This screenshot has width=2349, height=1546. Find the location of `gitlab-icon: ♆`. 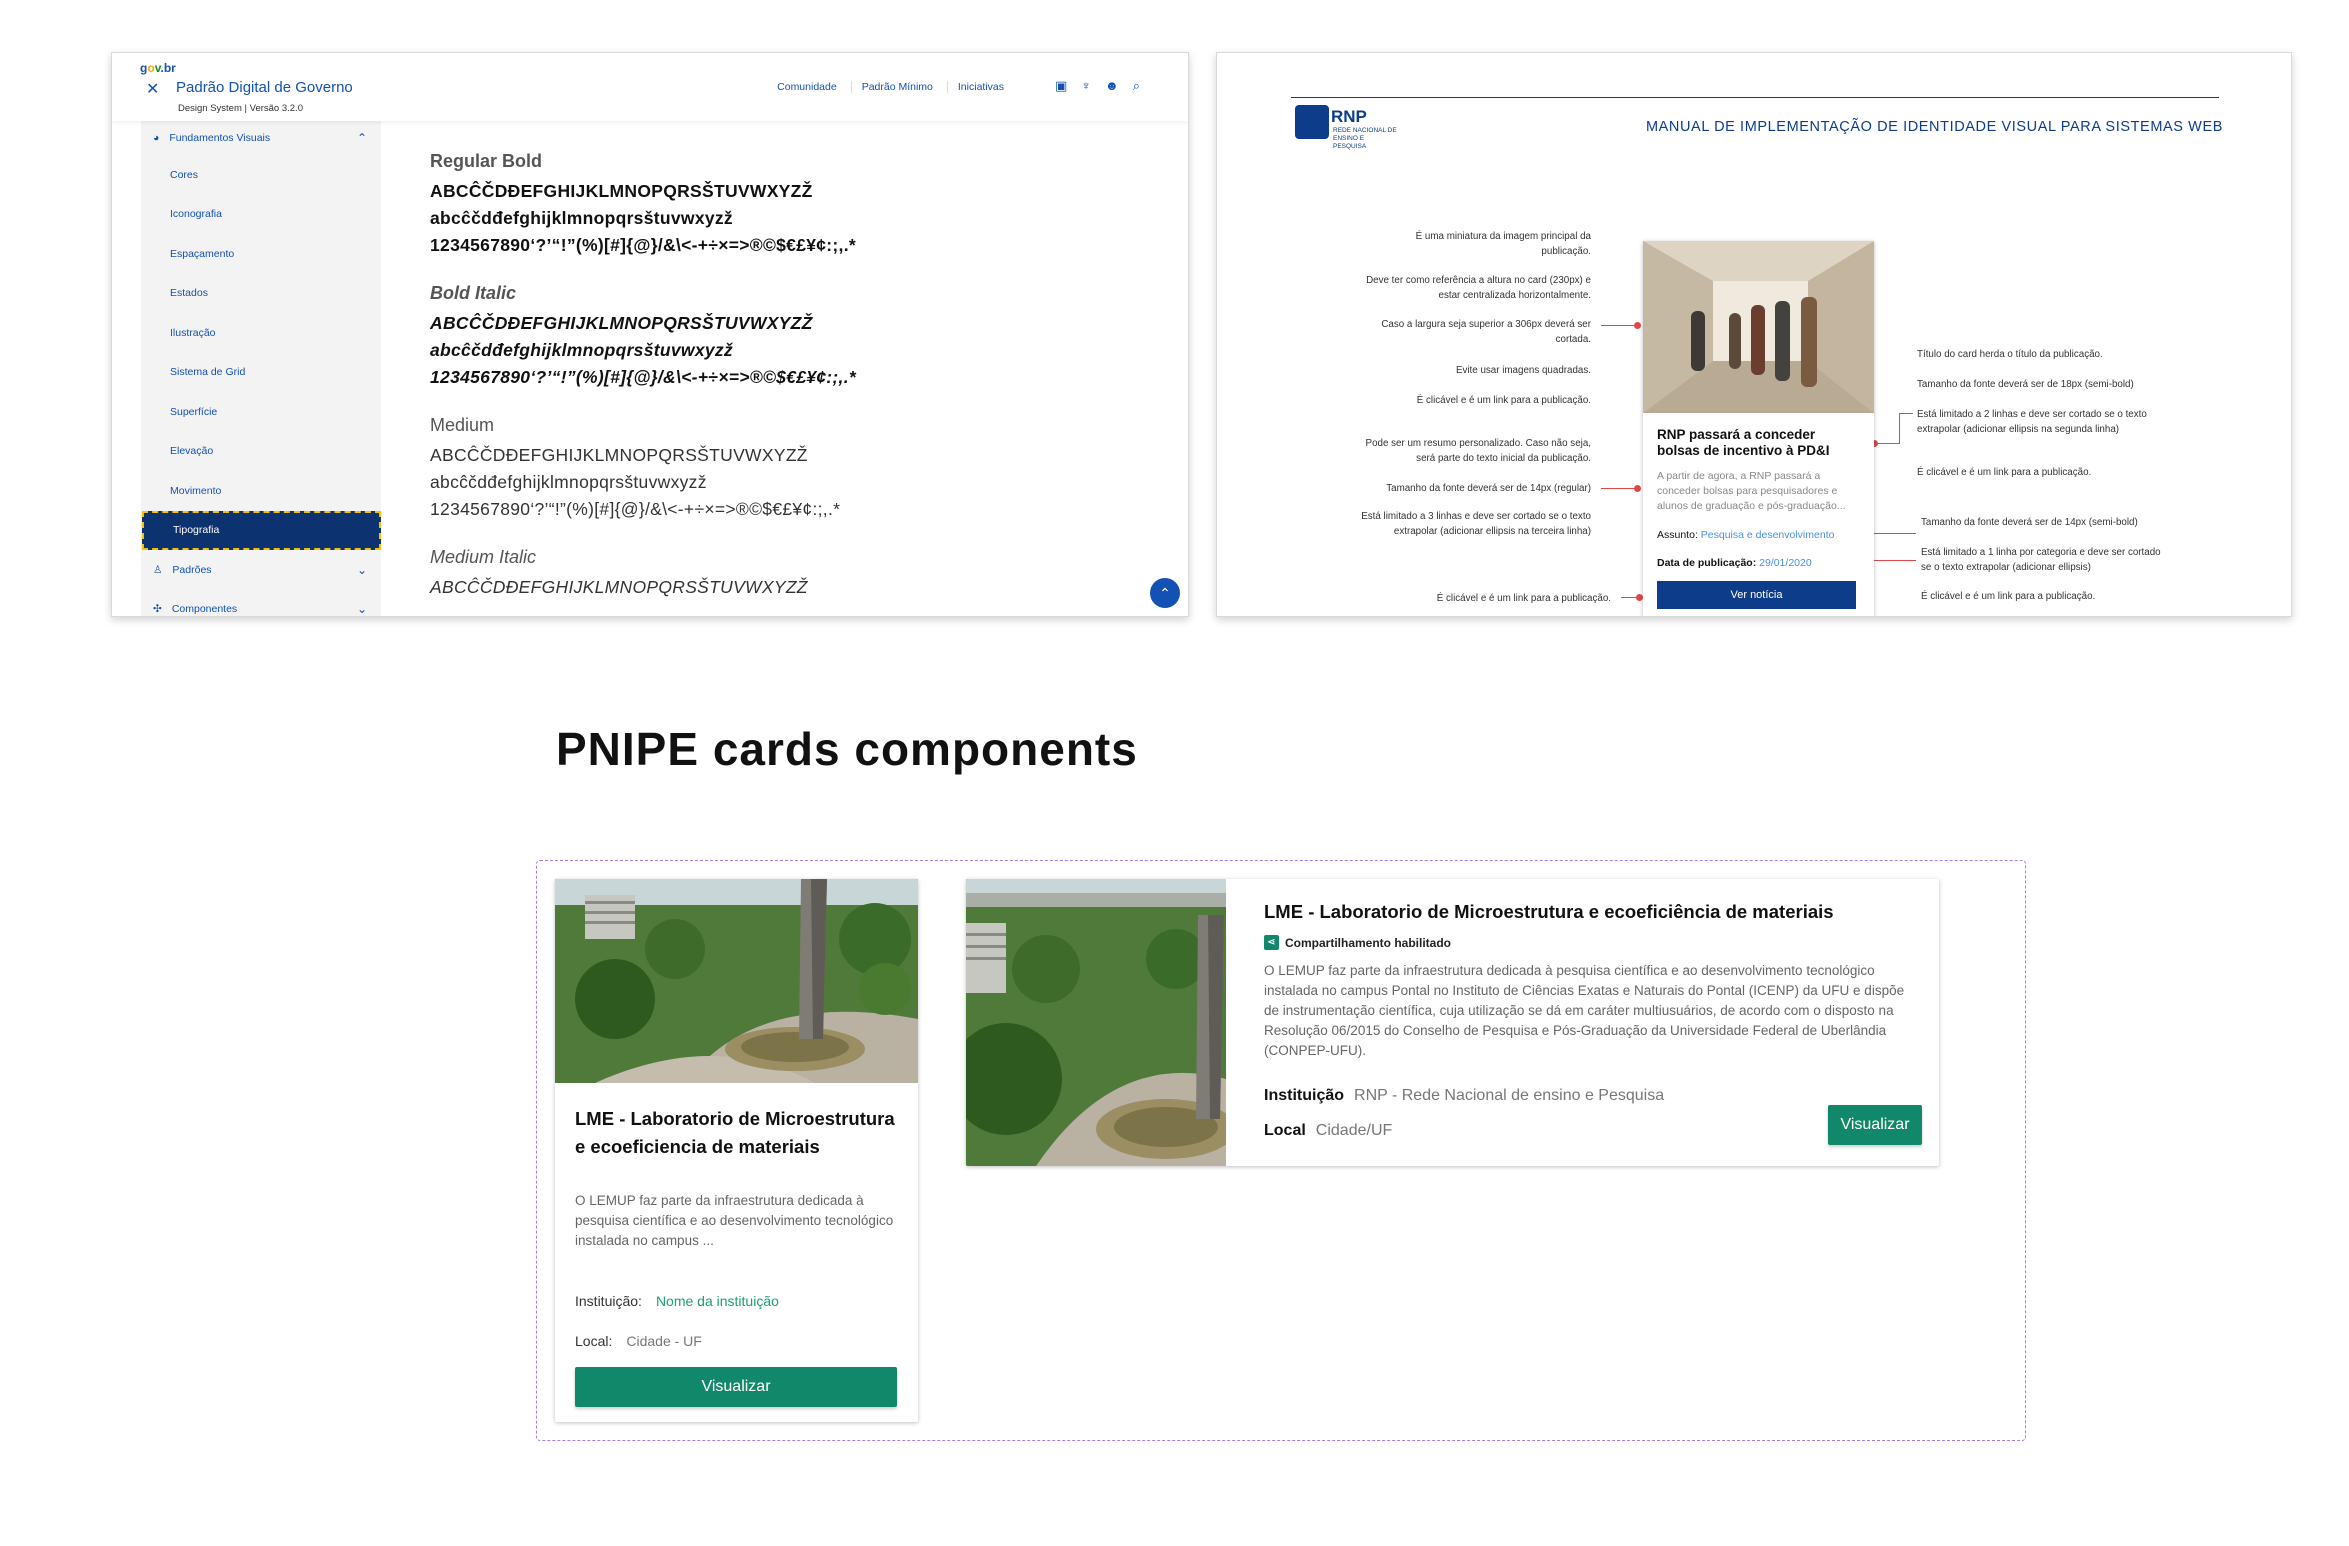

gitlab-icon: ♆ is located at coordinates (1086, 86).